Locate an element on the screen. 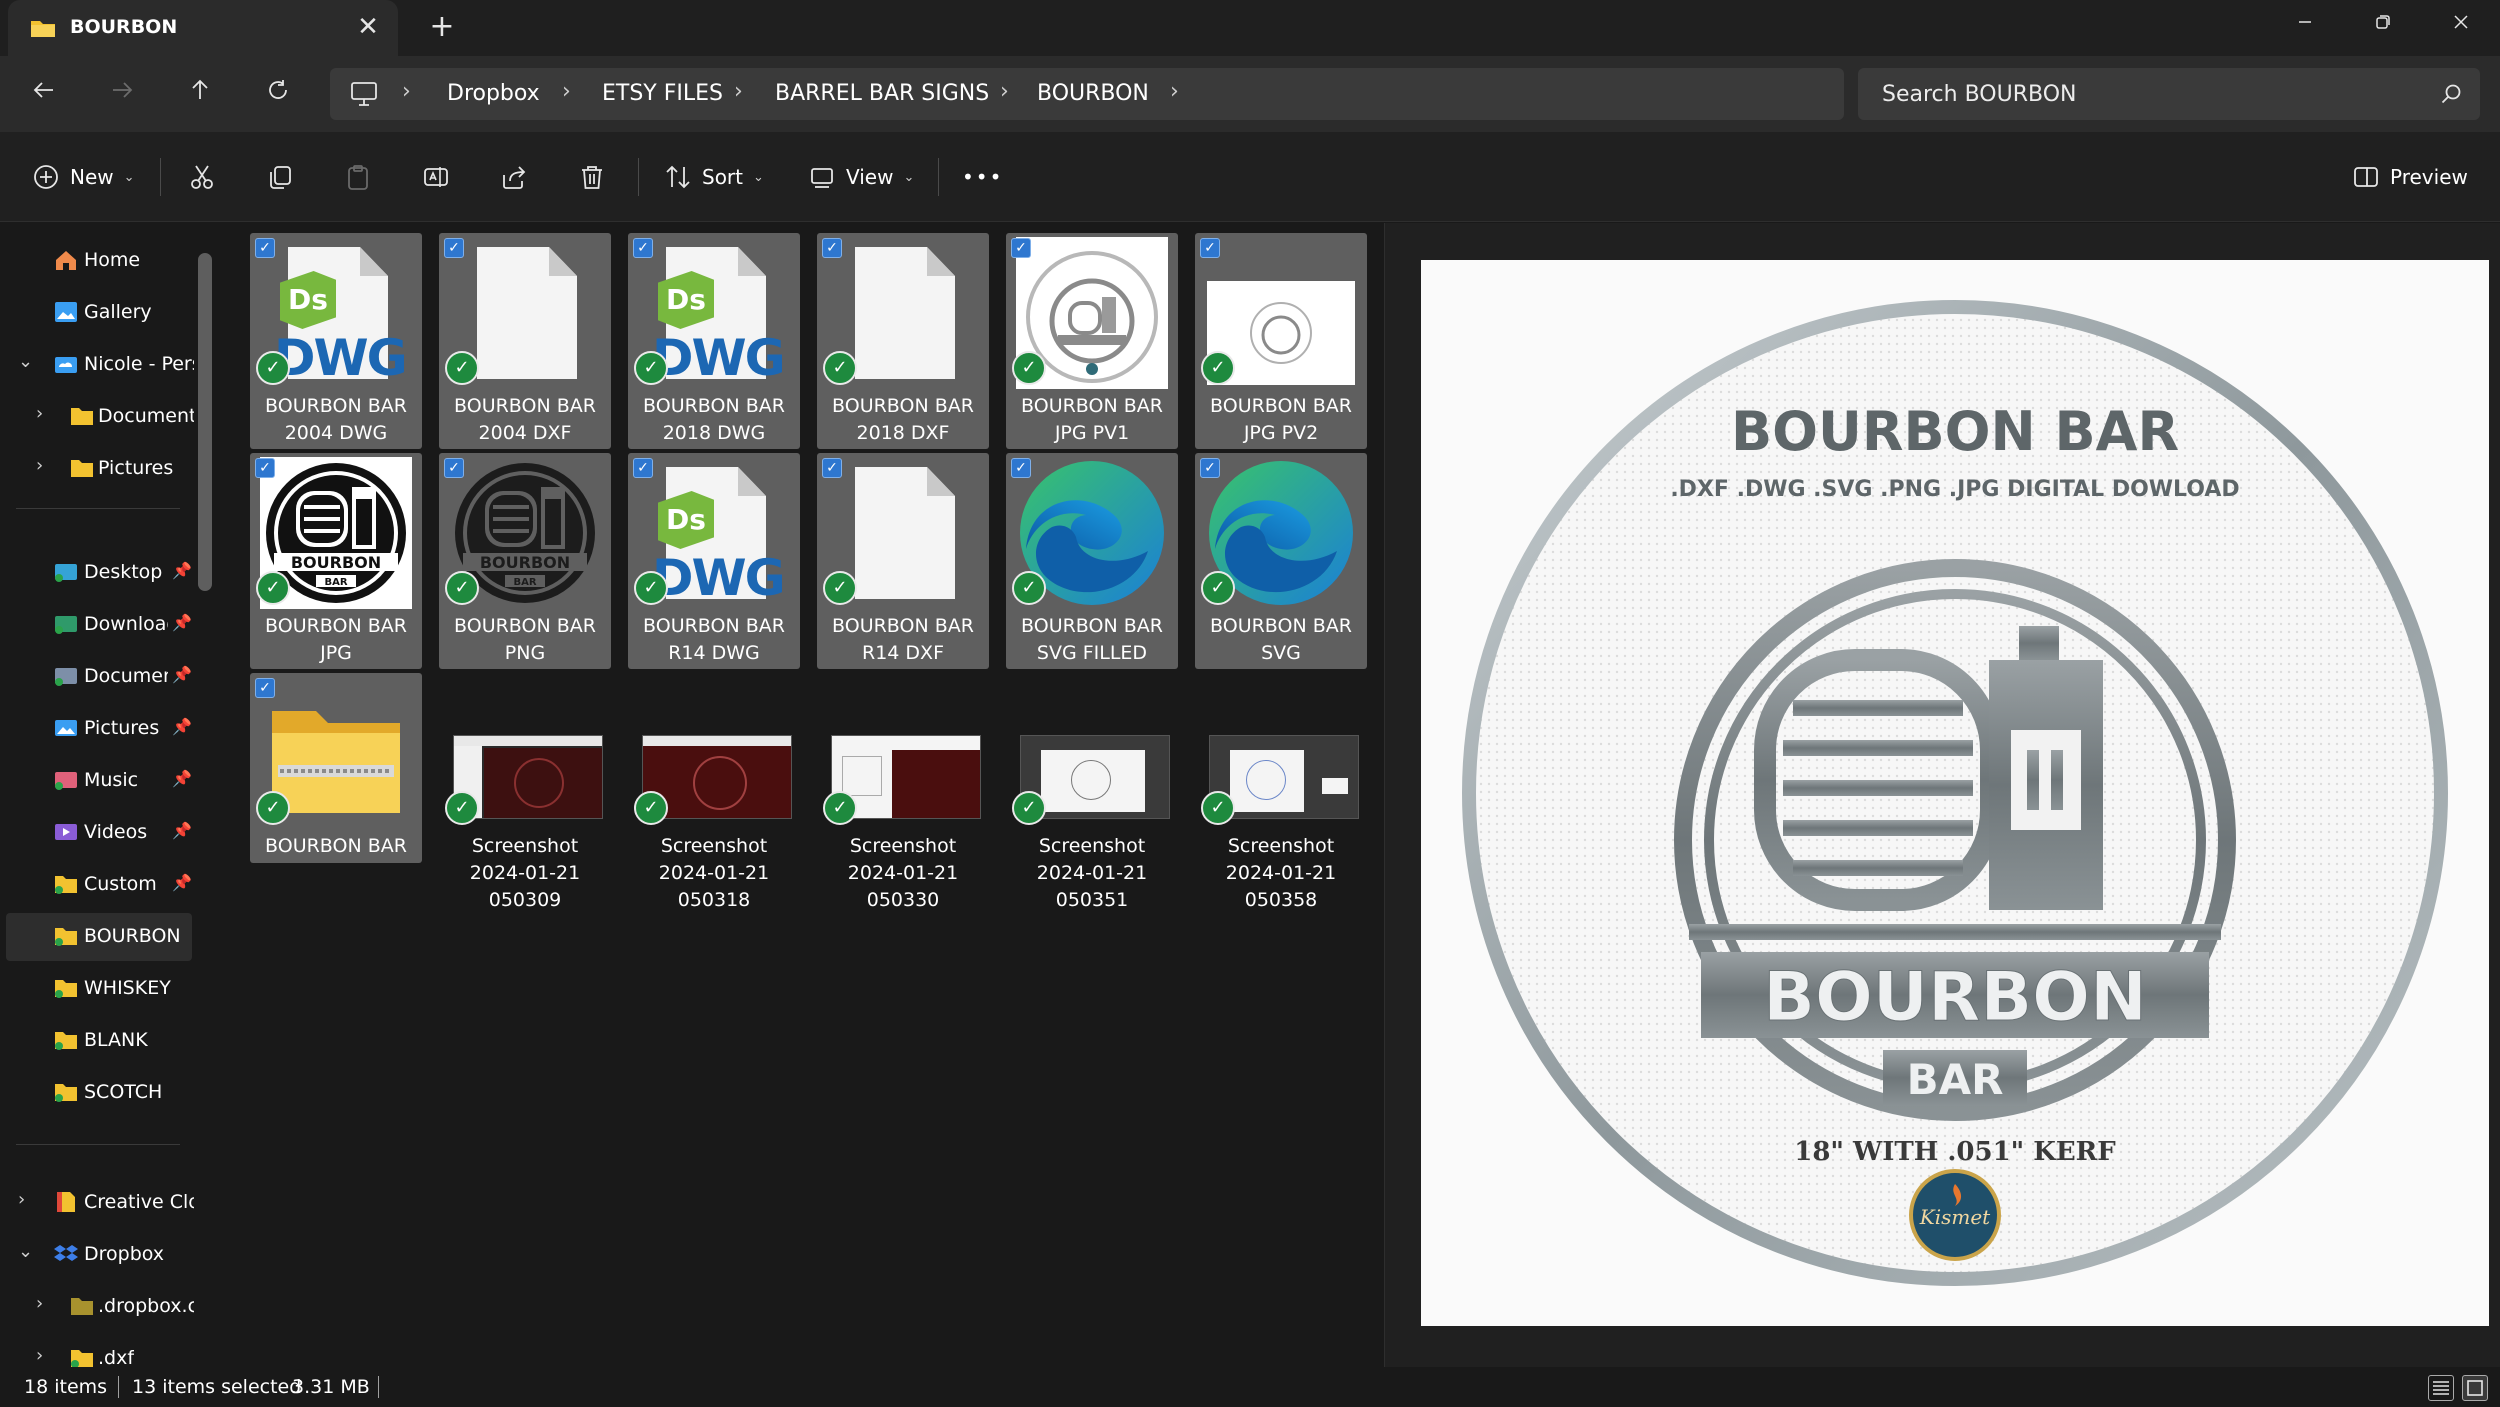  share-button is located at coordinates (514, 177).